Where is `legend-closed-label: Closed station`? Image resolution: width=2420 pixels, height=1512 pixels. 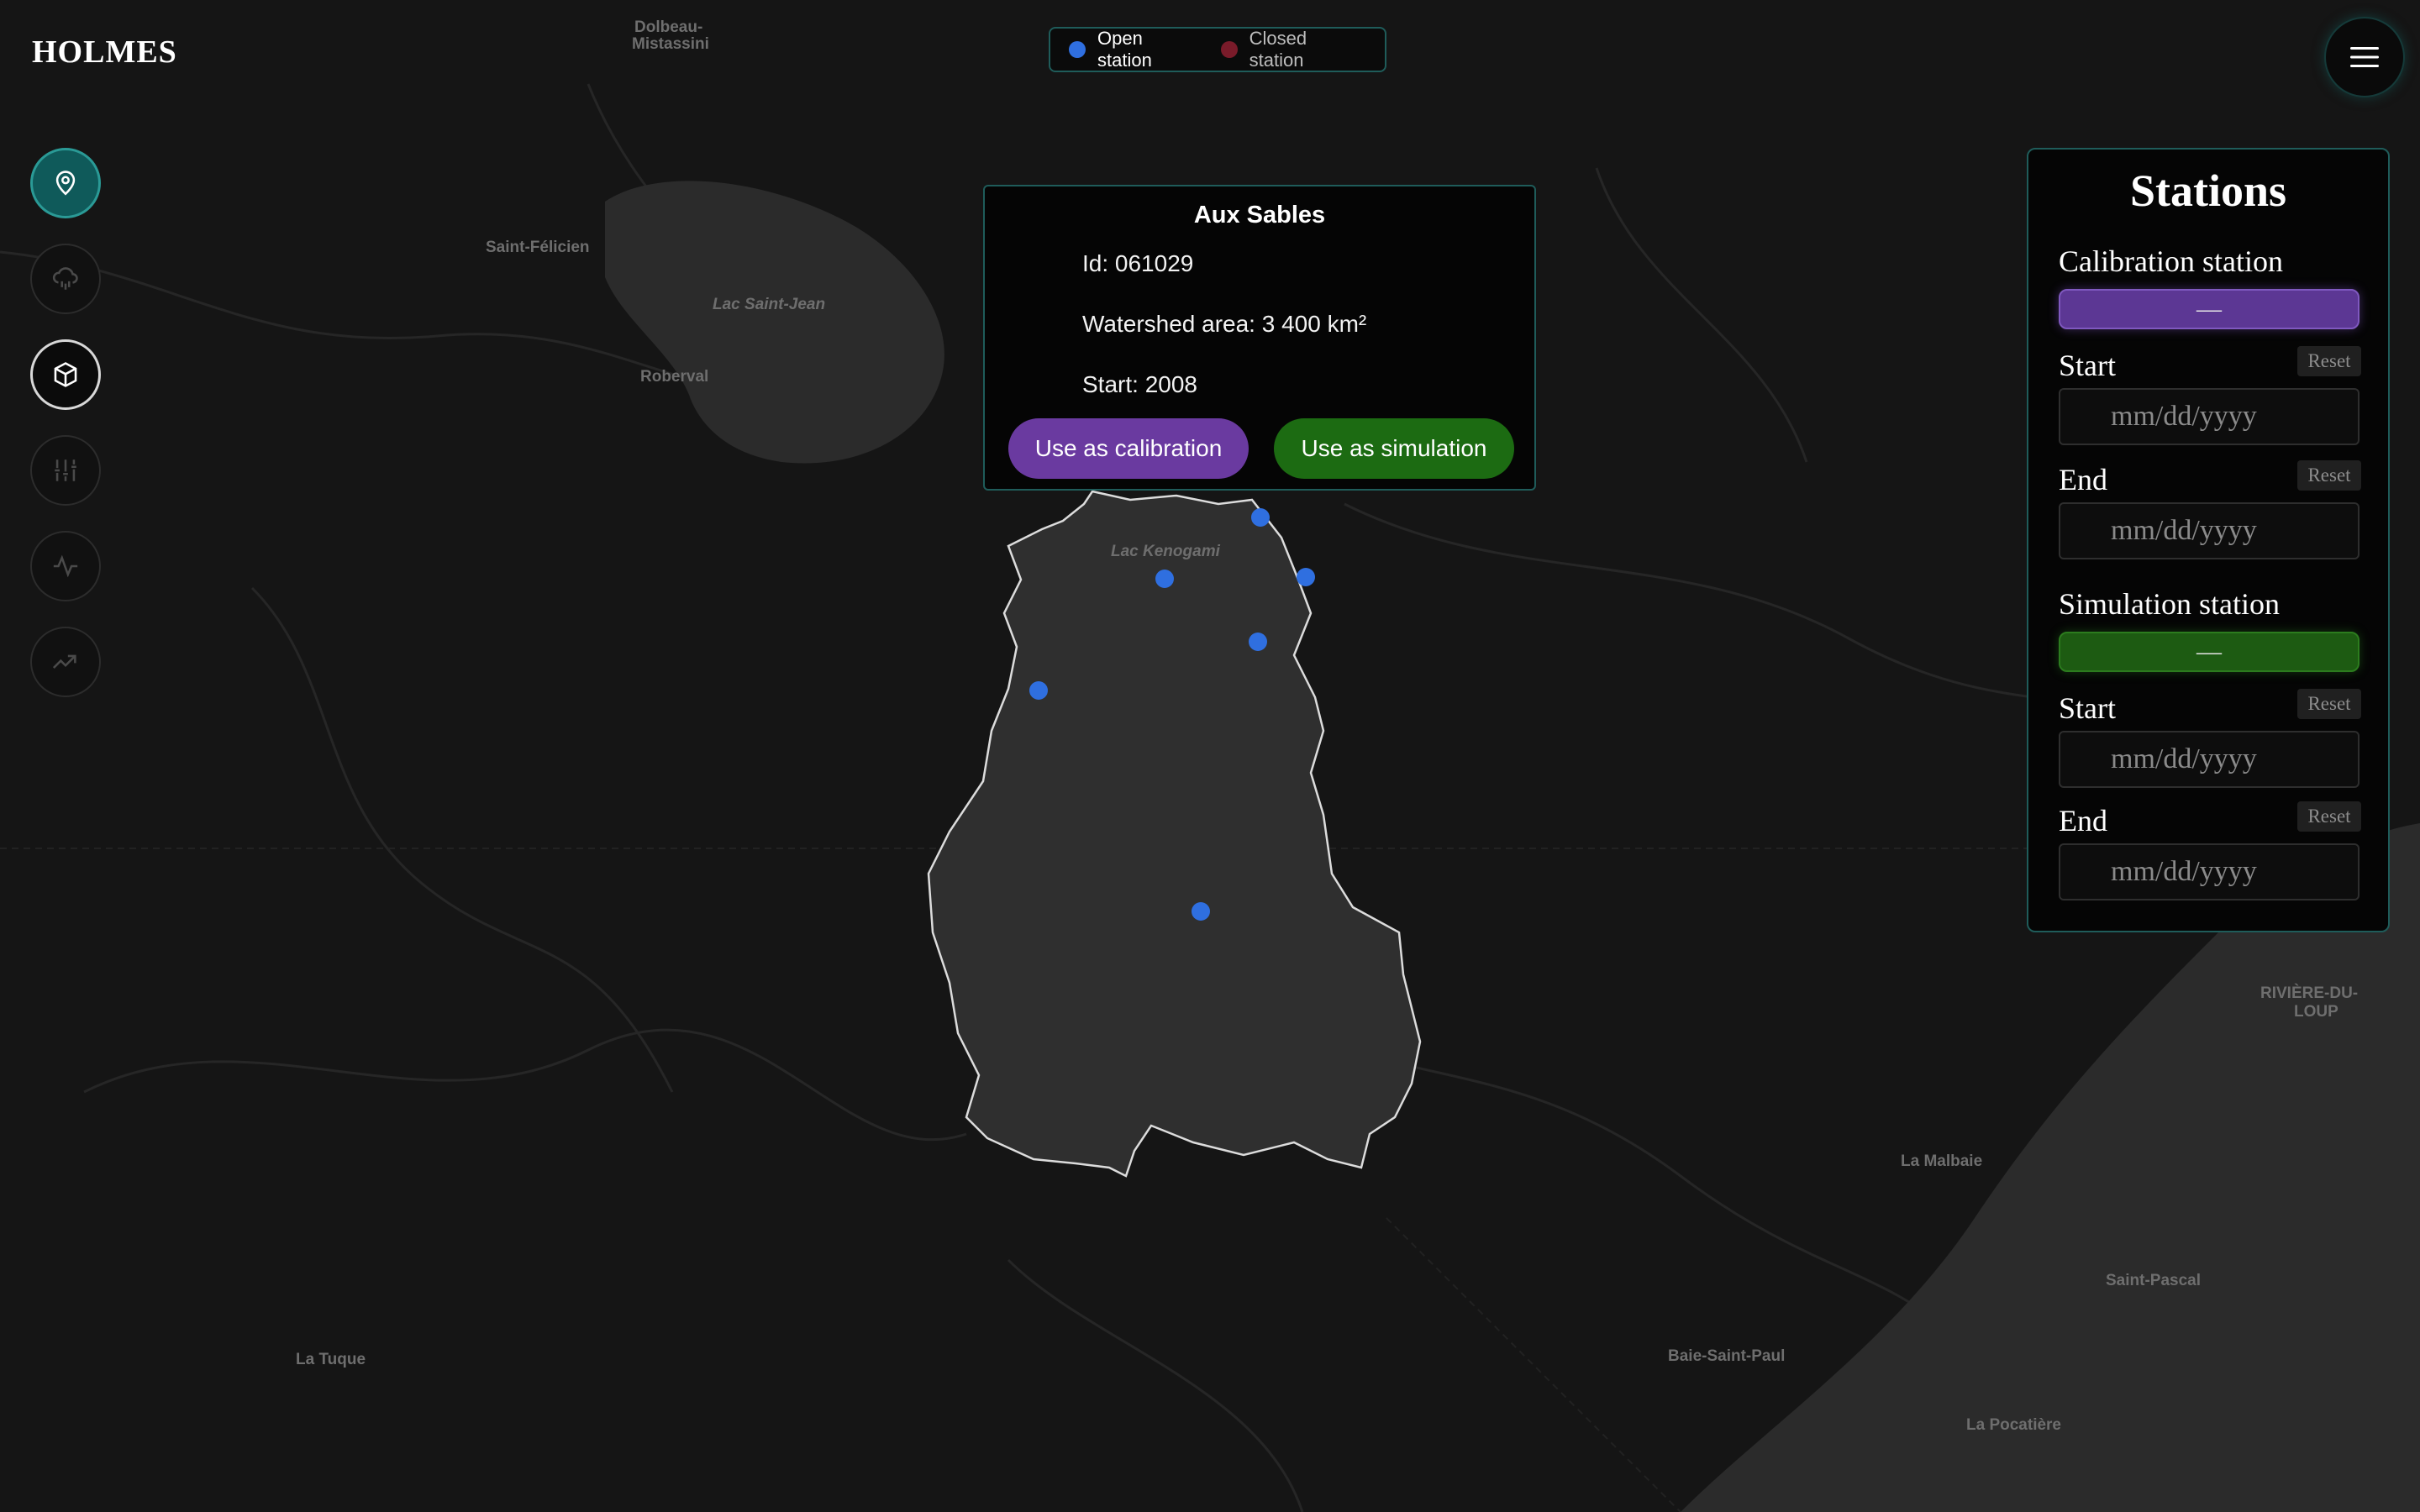
legend-closed-label: Closed station is located at coordinates (1278, 49).